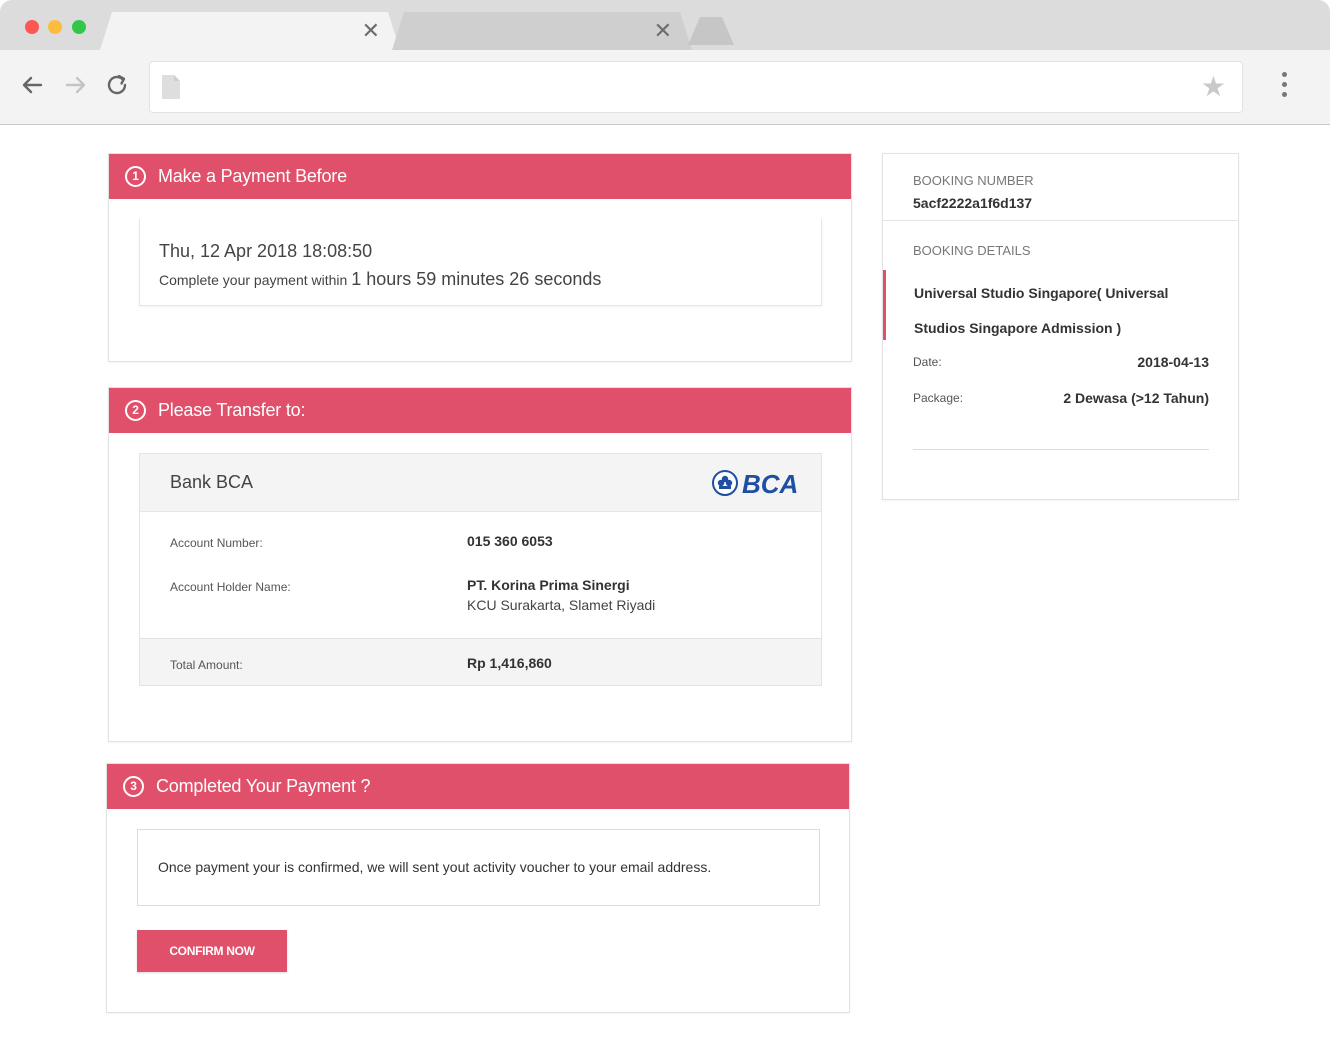  What do you see at coordinates (253, 280) in the screenshot?
I see `remaining-time-prefix: Complete your payment within` at bounding box center [253, 280].